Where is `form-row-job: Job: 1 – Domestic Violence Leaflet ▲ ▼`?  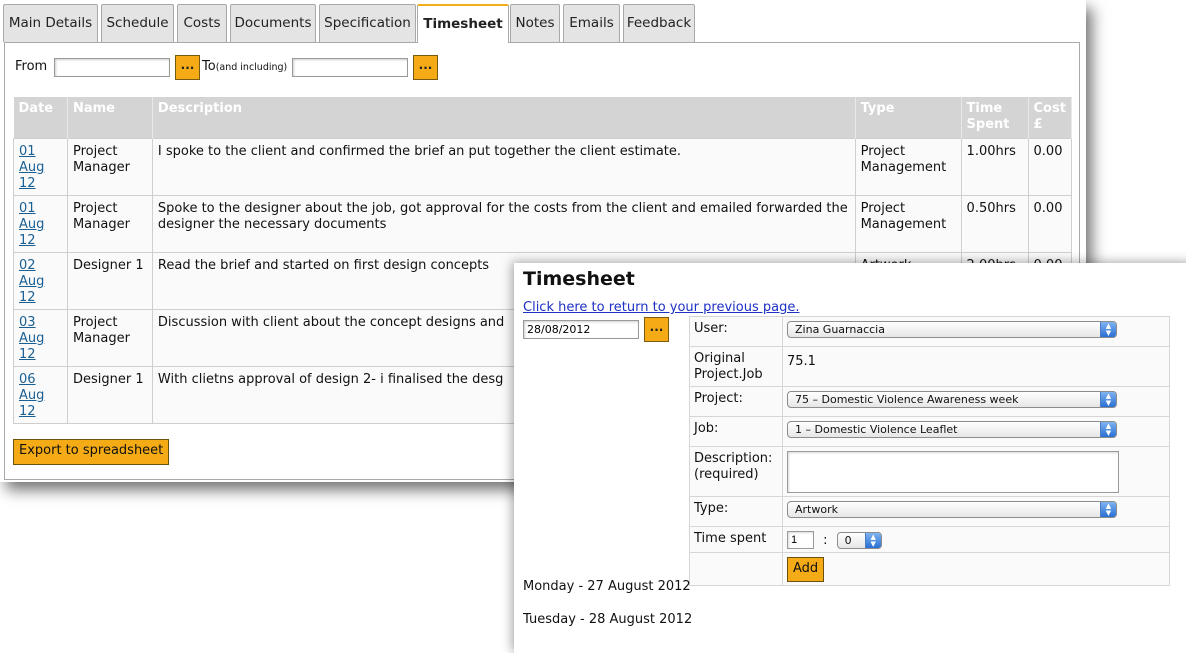 form-row-job: Job: 1 – Domestic Violence Leaflet ▲ ▼ is located at coordinates (929, 431).